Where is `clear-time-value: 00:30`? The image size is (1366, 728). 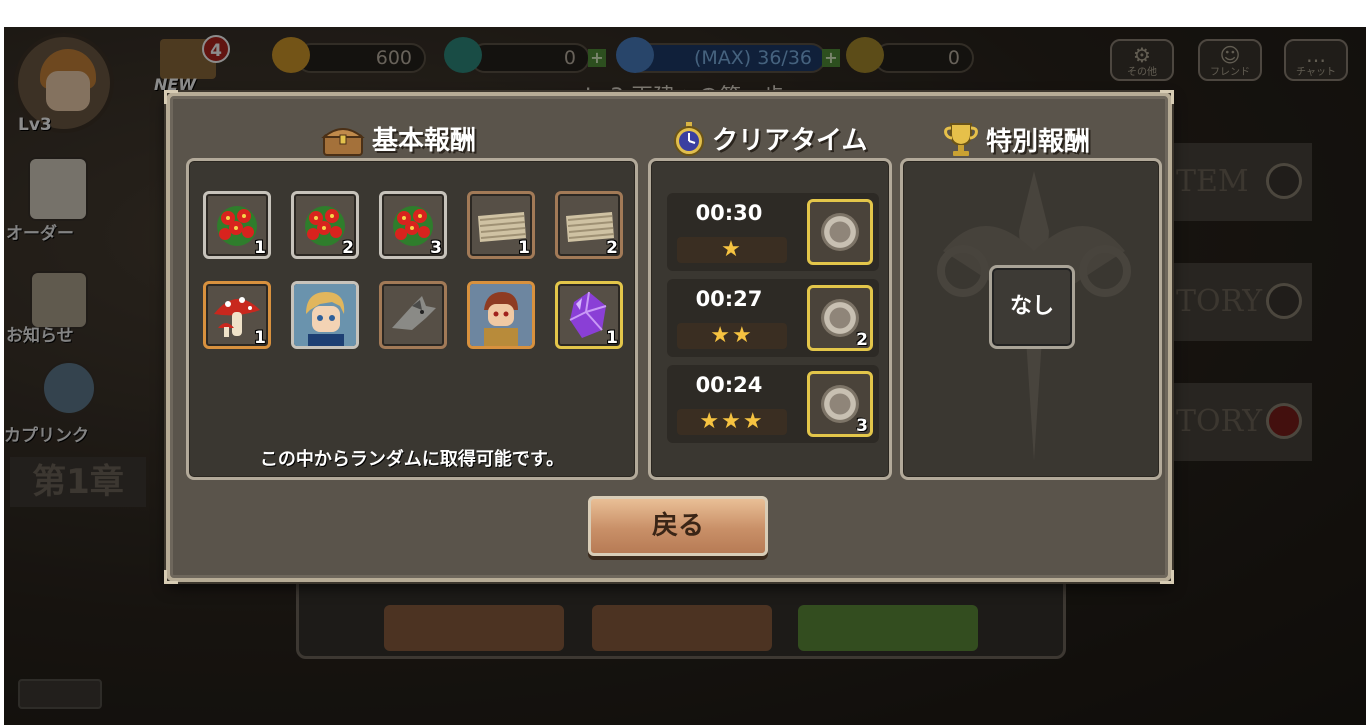
clear-time-value: 00:30 is located at coordinates (729, 213).